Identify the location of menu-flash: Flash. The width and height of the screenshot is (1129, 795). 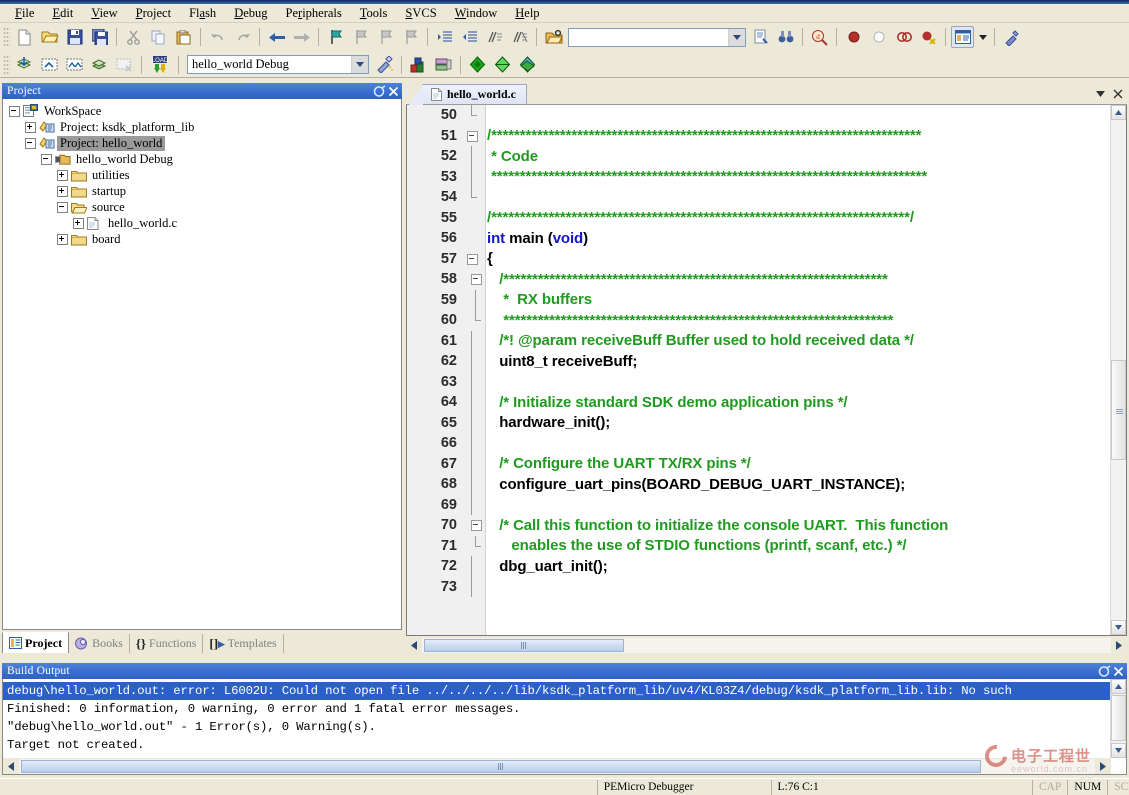
(202, 13).